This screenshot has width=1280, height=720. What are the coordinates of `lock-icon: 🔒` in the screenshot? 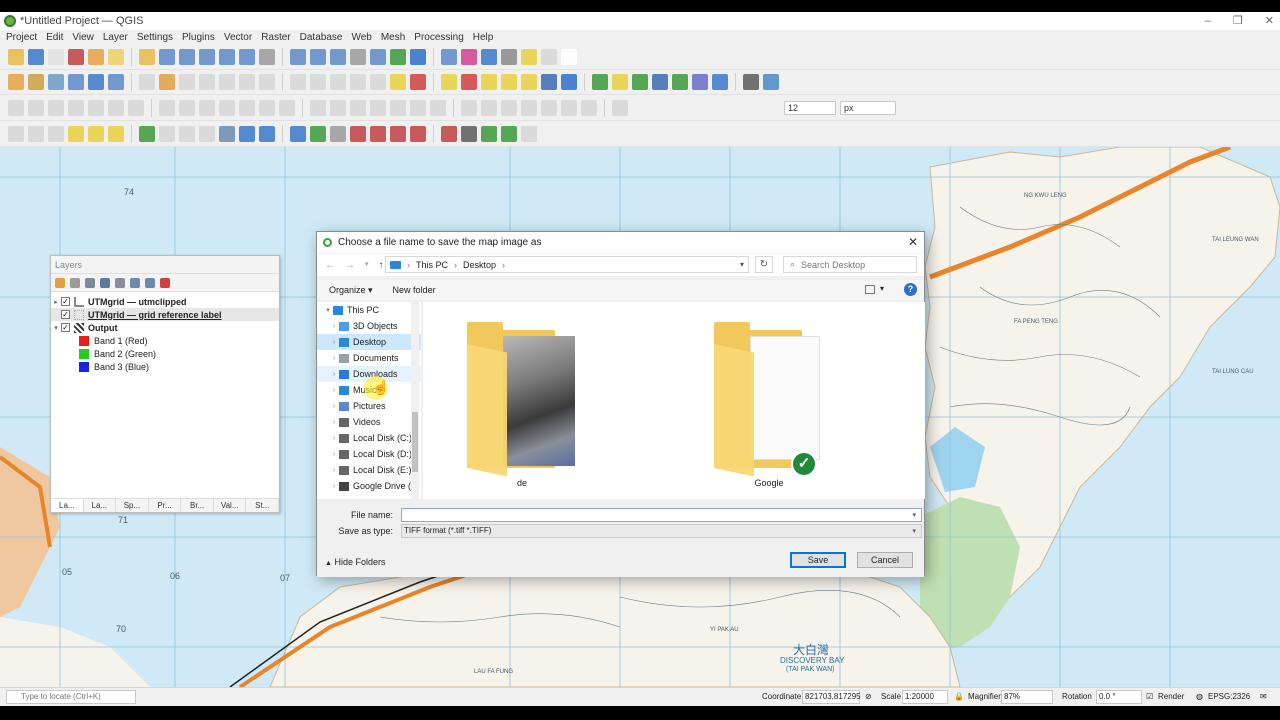 It's located at (959, 696).